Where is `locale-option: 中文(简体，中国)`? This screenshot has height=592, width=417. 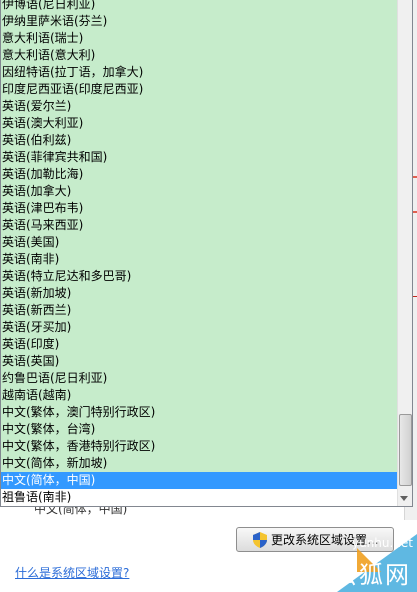
locale-option: 中文(简体，中国) is located at coordinates (200, 480).